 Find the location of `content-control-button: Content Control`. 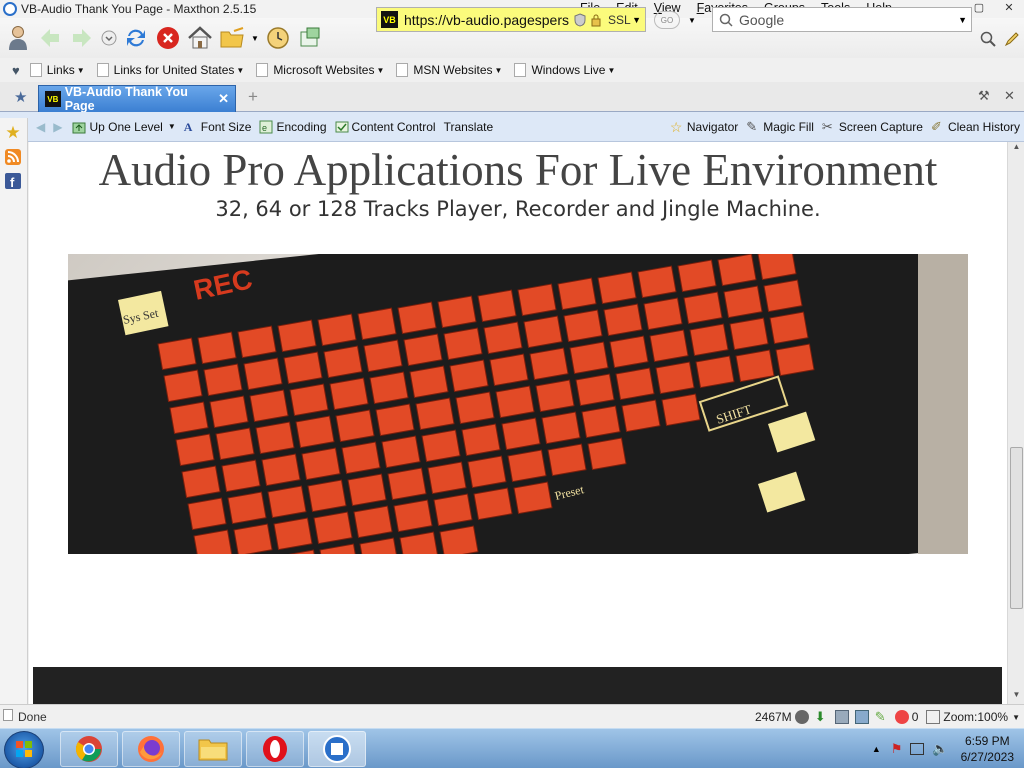

content-control-button: Content Control is located at coordinates (385, 127).